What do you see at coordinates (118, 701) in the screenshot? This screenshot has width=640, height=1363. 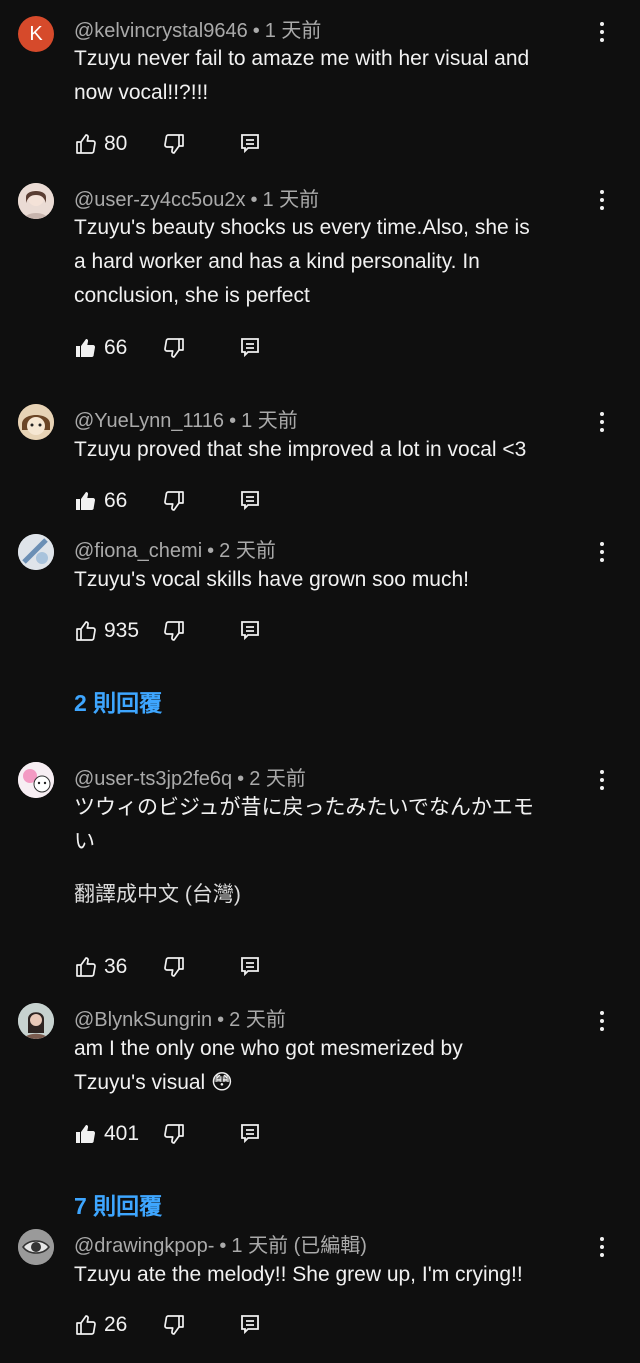 I see `view-replies-link: 2 則回覆` at bounding box center [118, 701].